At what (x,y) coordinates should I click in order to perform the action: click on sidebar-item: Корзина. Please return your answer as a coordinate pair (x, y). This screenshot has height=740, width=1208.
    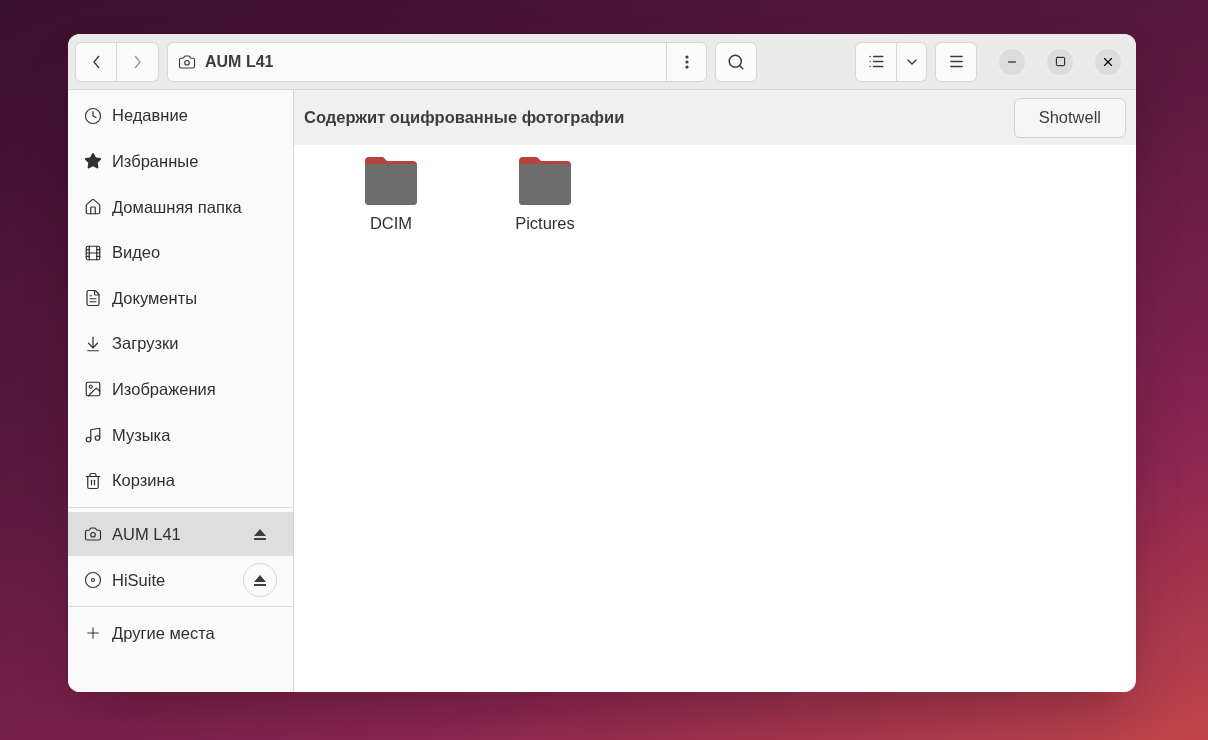
    Looking at the image, I should click on (180, 480).